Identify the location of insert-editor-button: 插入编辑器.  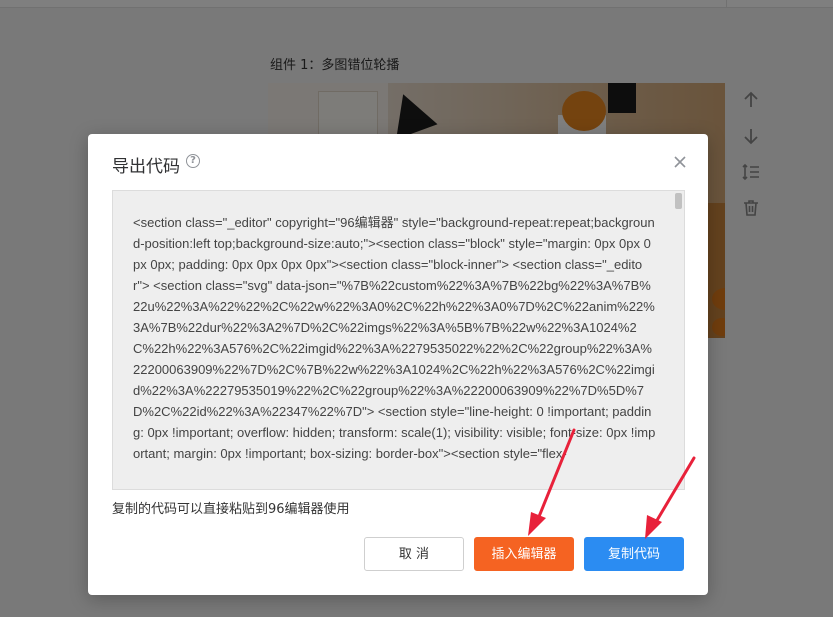
(524, 554).